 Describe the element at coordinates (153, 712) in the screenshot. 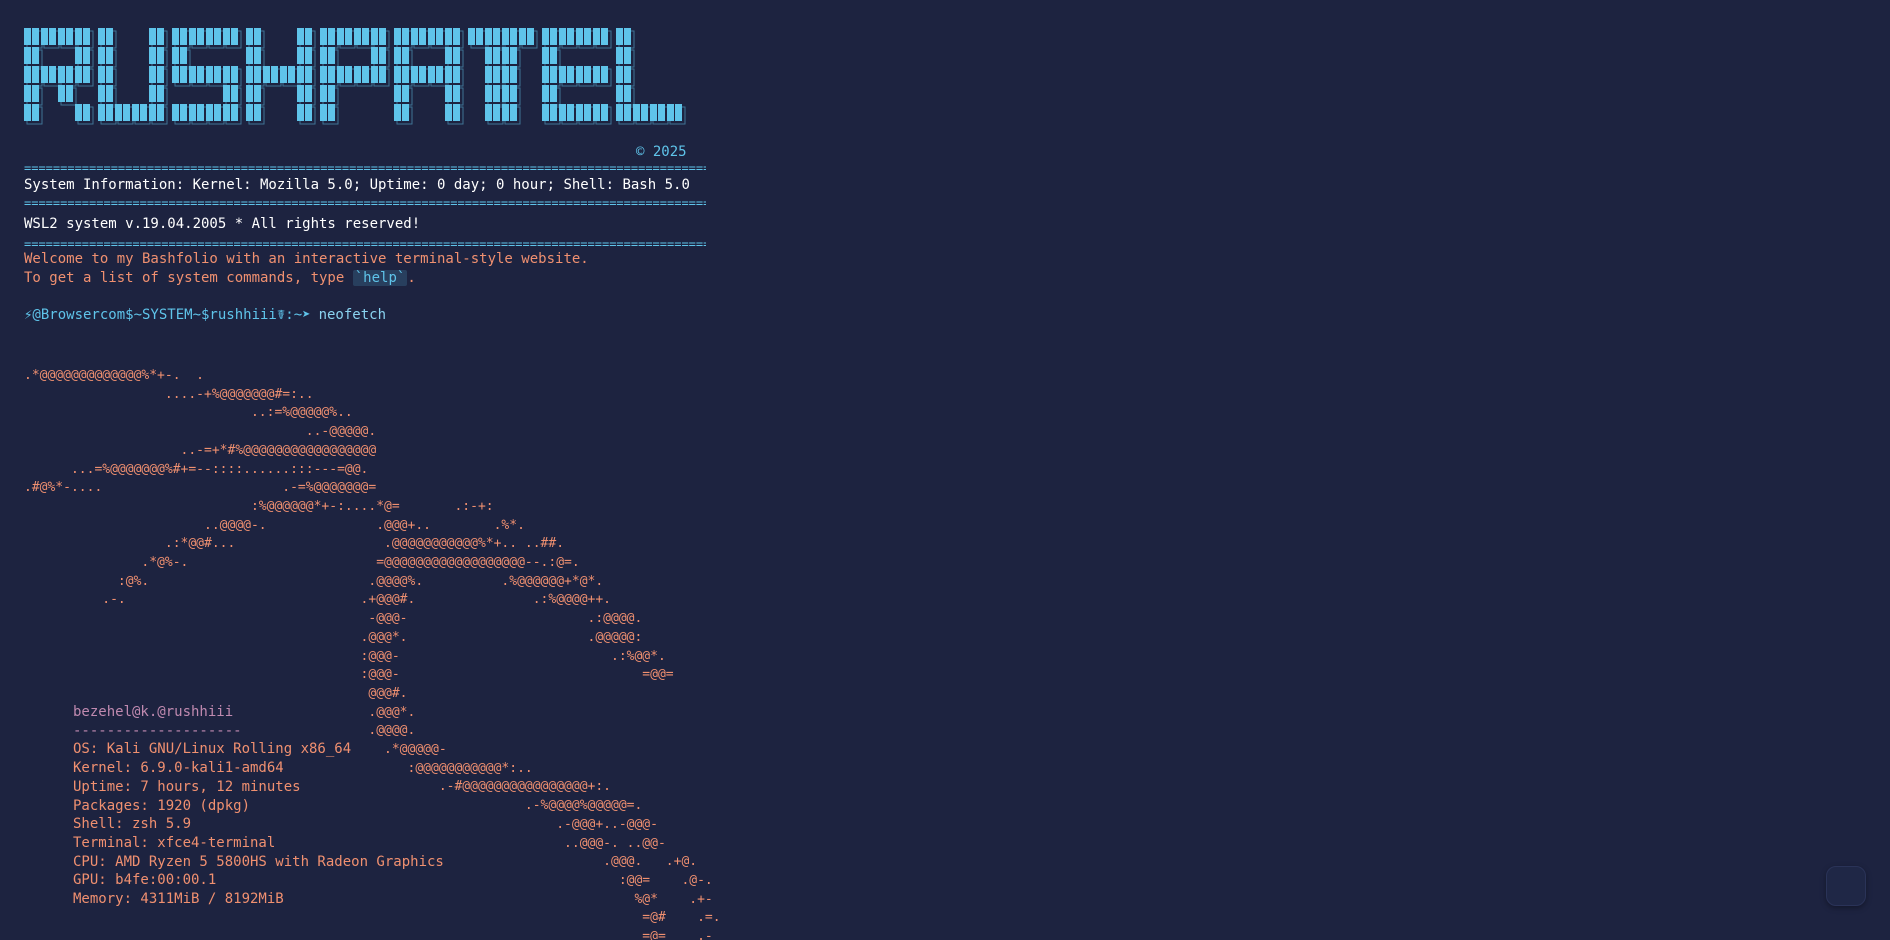

I see `neofetch-user: bezehel@k.@rushhiii` at that location.